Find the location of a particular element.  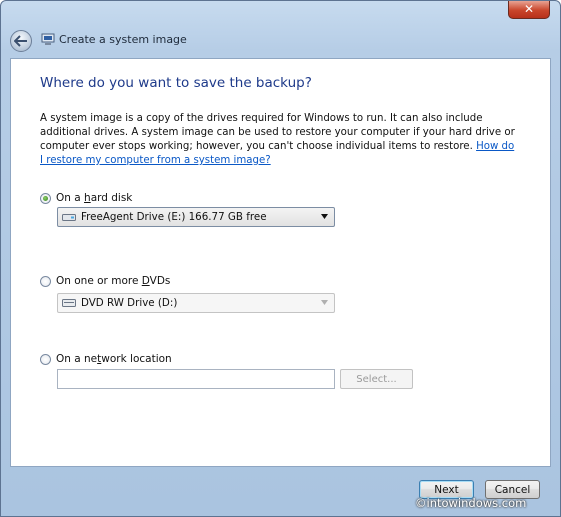

radio-hard-disk is located at coordinates (45, 198).